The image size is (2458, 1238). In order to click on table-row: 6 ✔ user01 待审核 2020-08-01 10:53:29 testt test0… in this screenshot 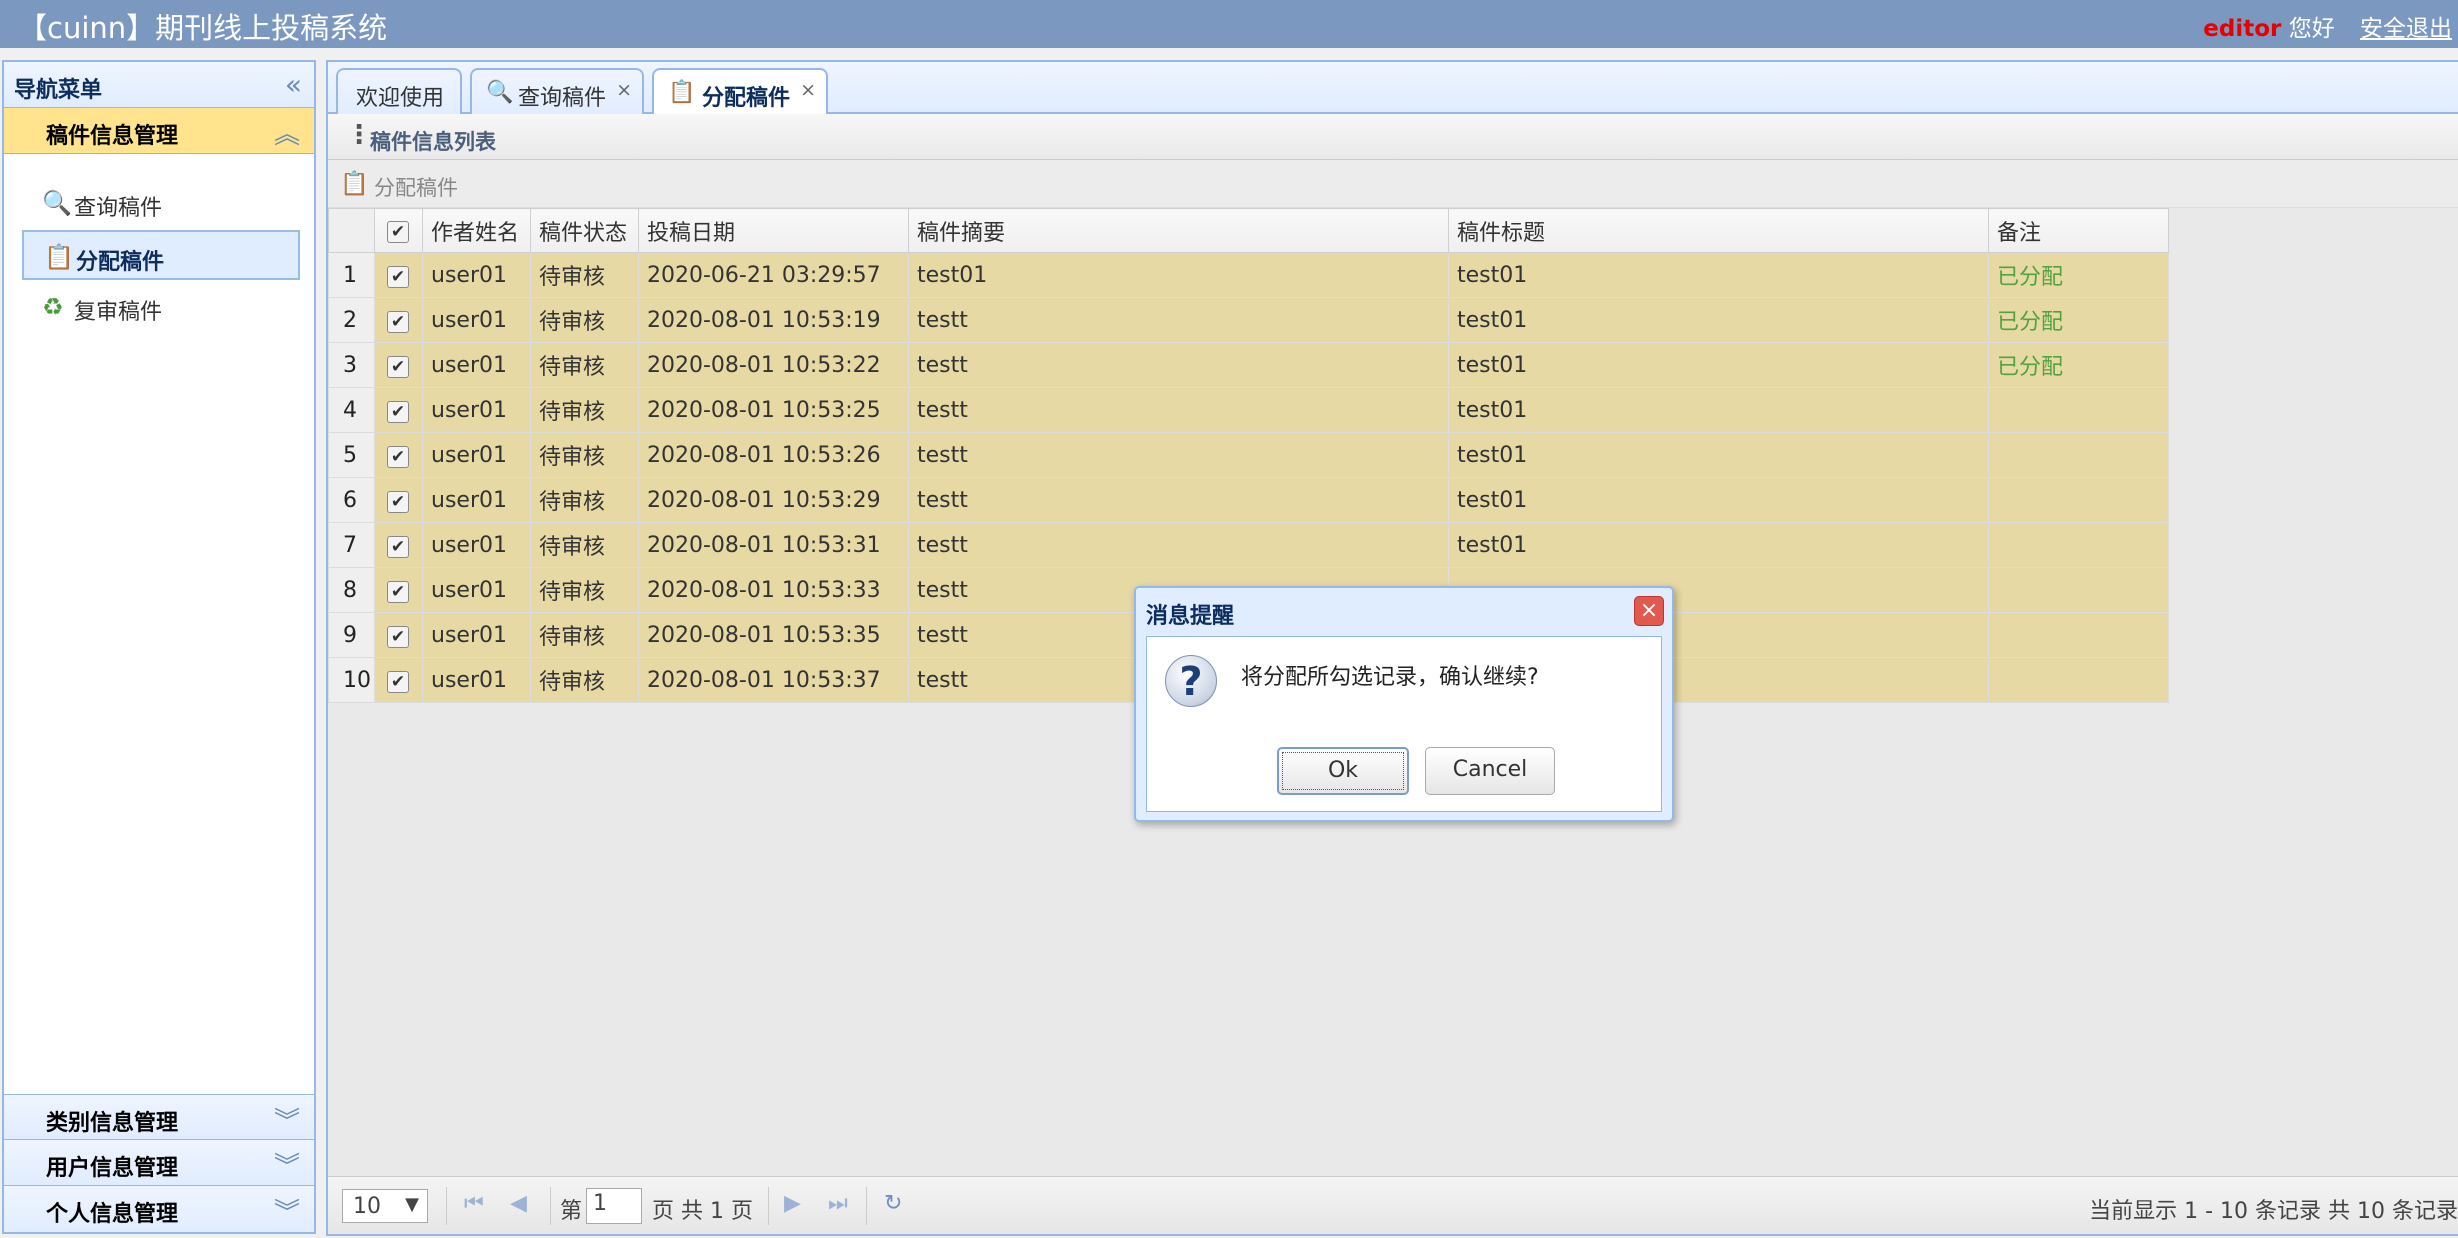, I will do `click(1248, 500)`.